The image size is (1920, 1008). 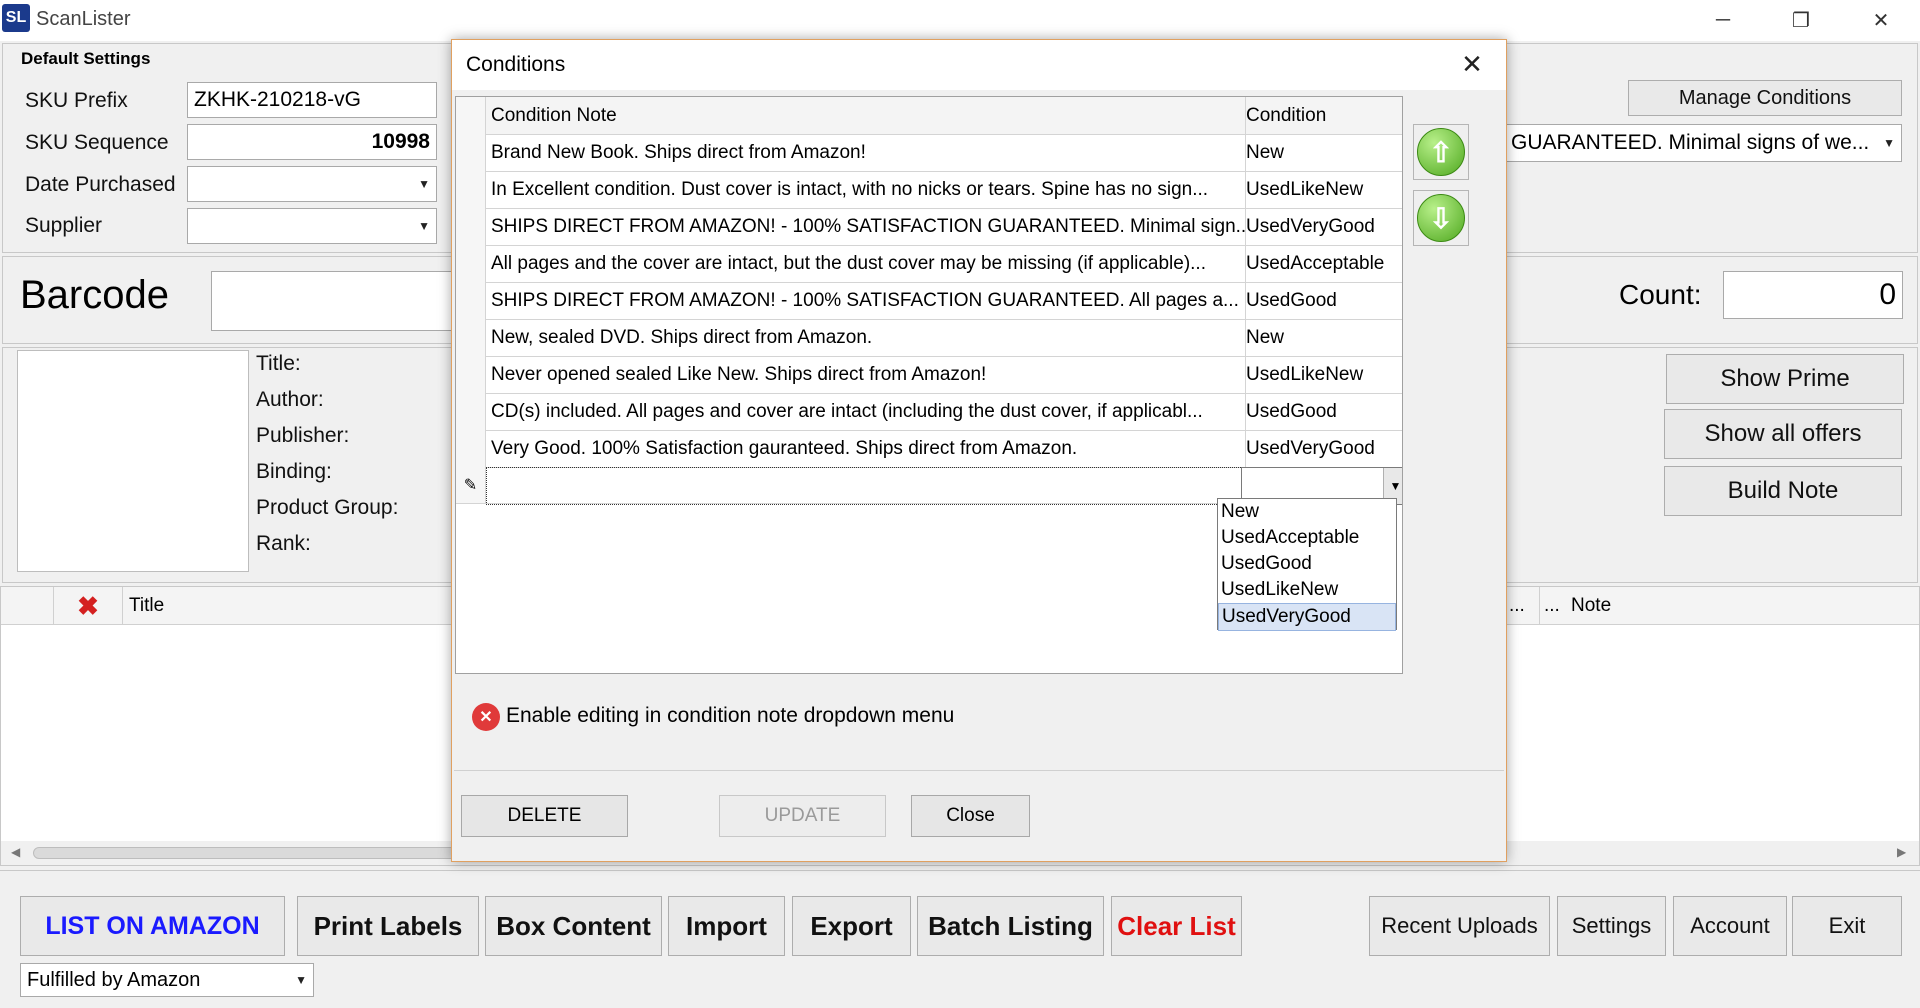 I want to click on checkbox-unchecked-icon: ✕, so click(x=486, y=717).